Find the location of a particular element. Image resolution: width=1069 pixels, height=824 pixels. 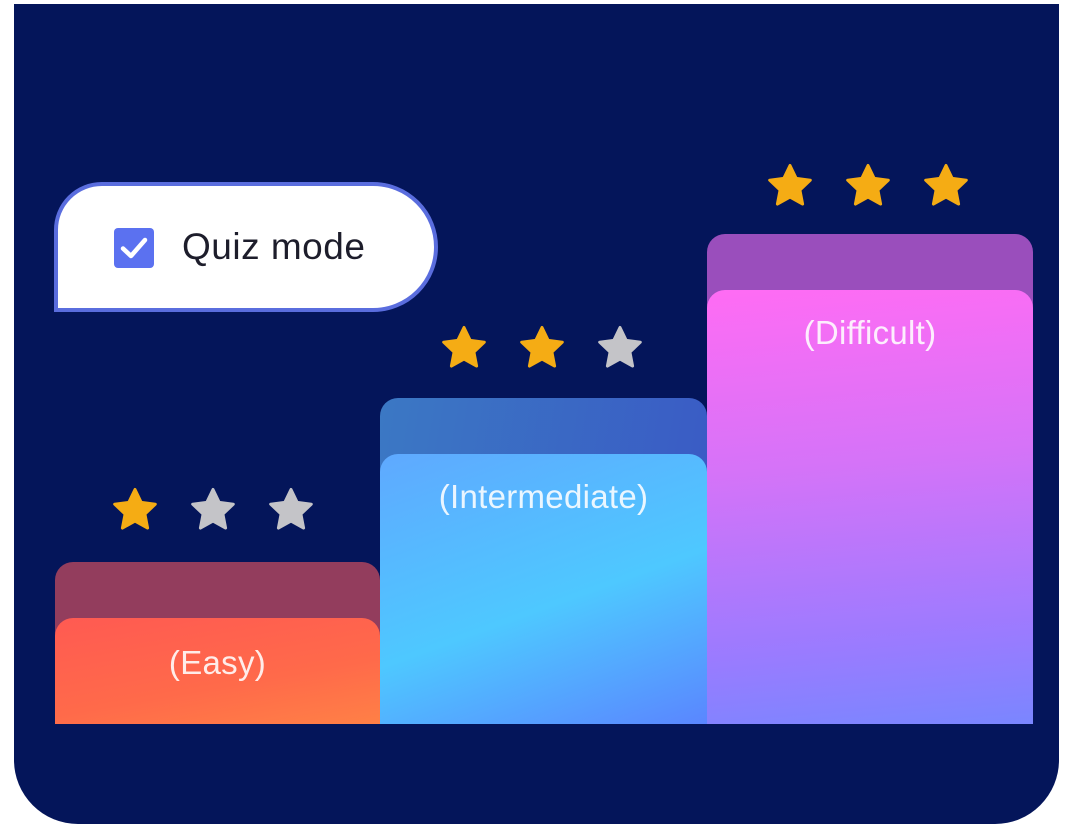

easy-rating is located at coordinates (213, 510).